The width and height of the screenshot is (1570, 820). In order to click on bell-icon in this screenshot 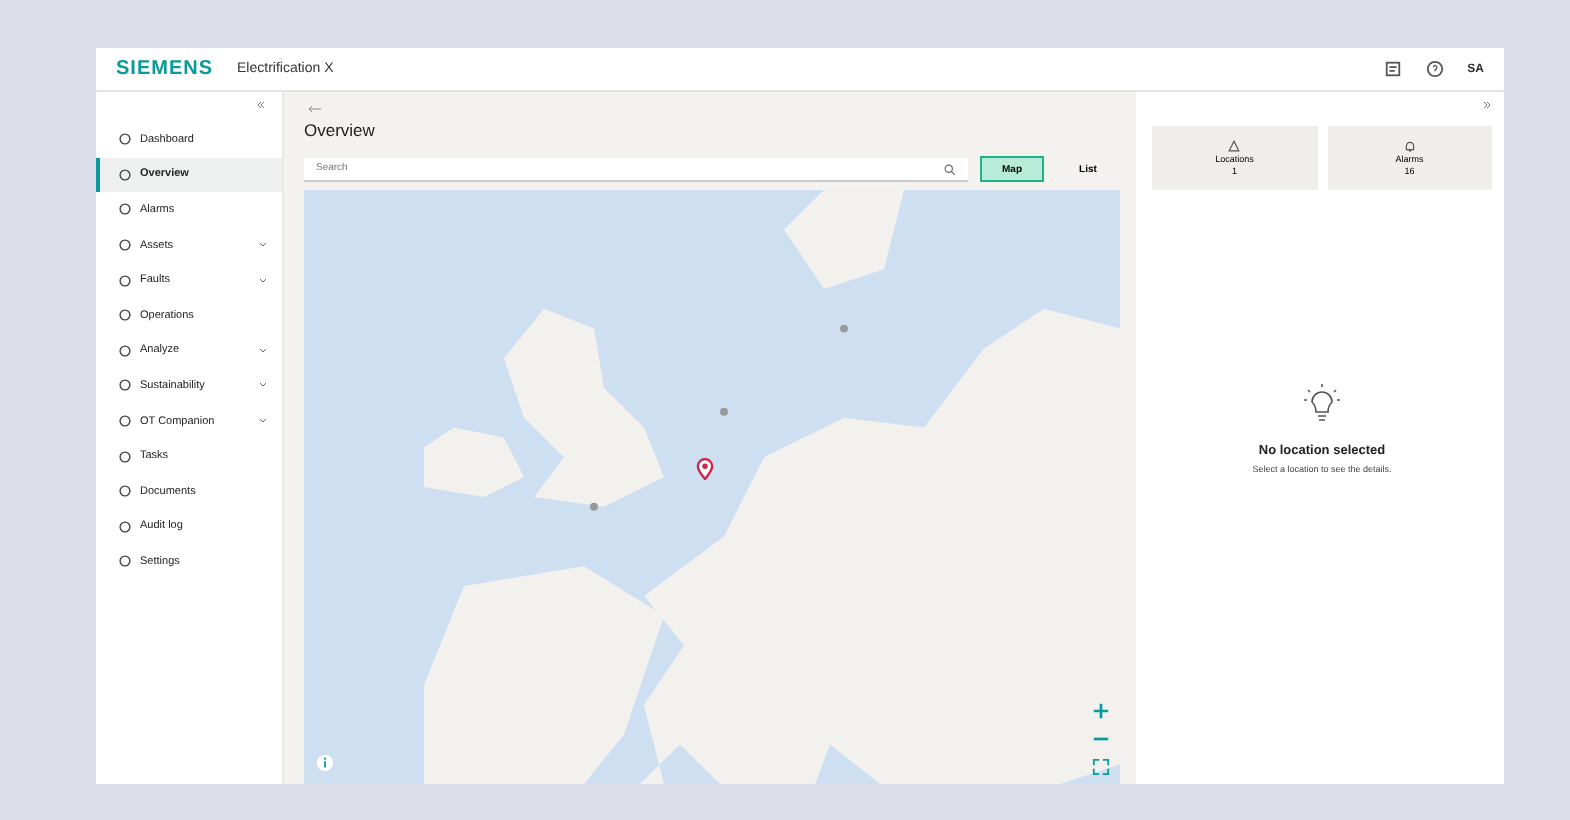, I will do `click(1409, 146)`.